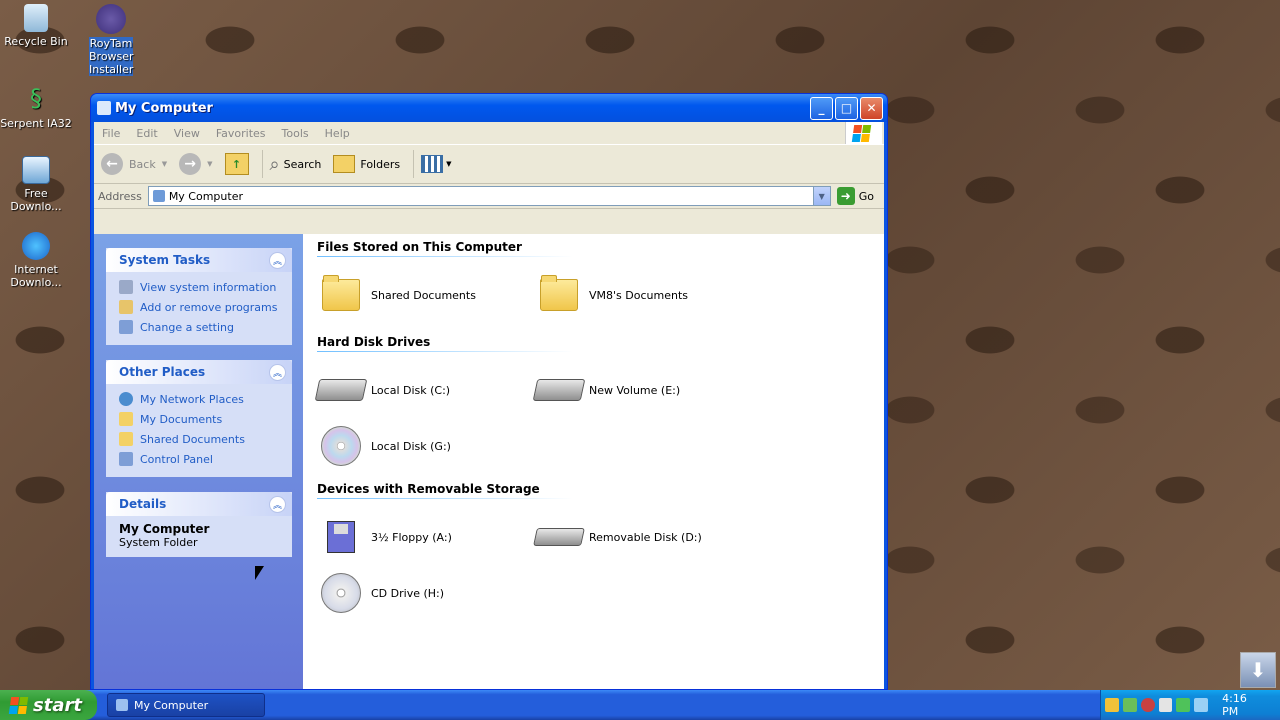  I want to click on address-bar: Address My Computer ▼ ➜ Go, so click(489, 196).